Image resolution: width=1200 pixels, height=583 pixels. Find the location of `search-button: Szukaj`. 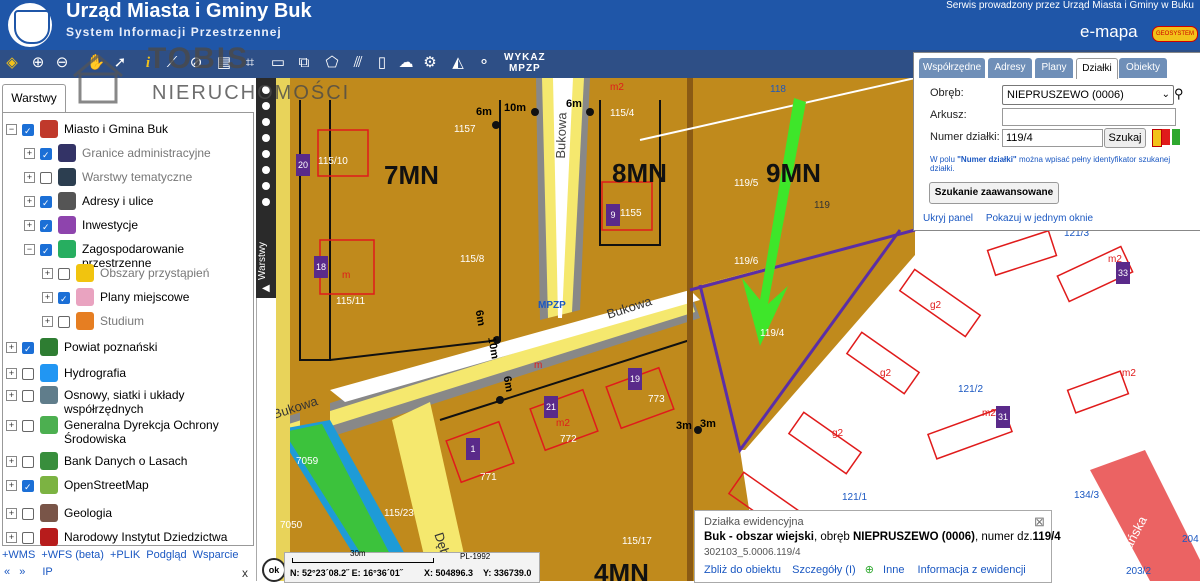

search-button: Szukaj is located at coordinates (1125, 138).